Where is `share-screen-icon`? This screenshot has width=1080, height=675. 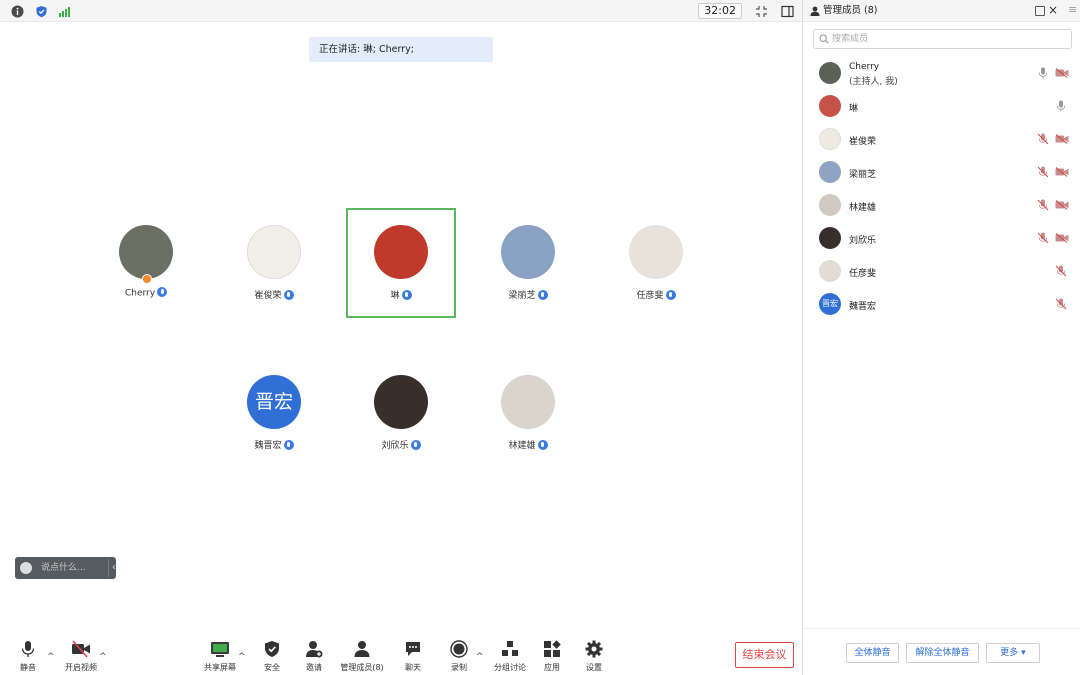 share-screen-icon is located at coordinates (220, 649).